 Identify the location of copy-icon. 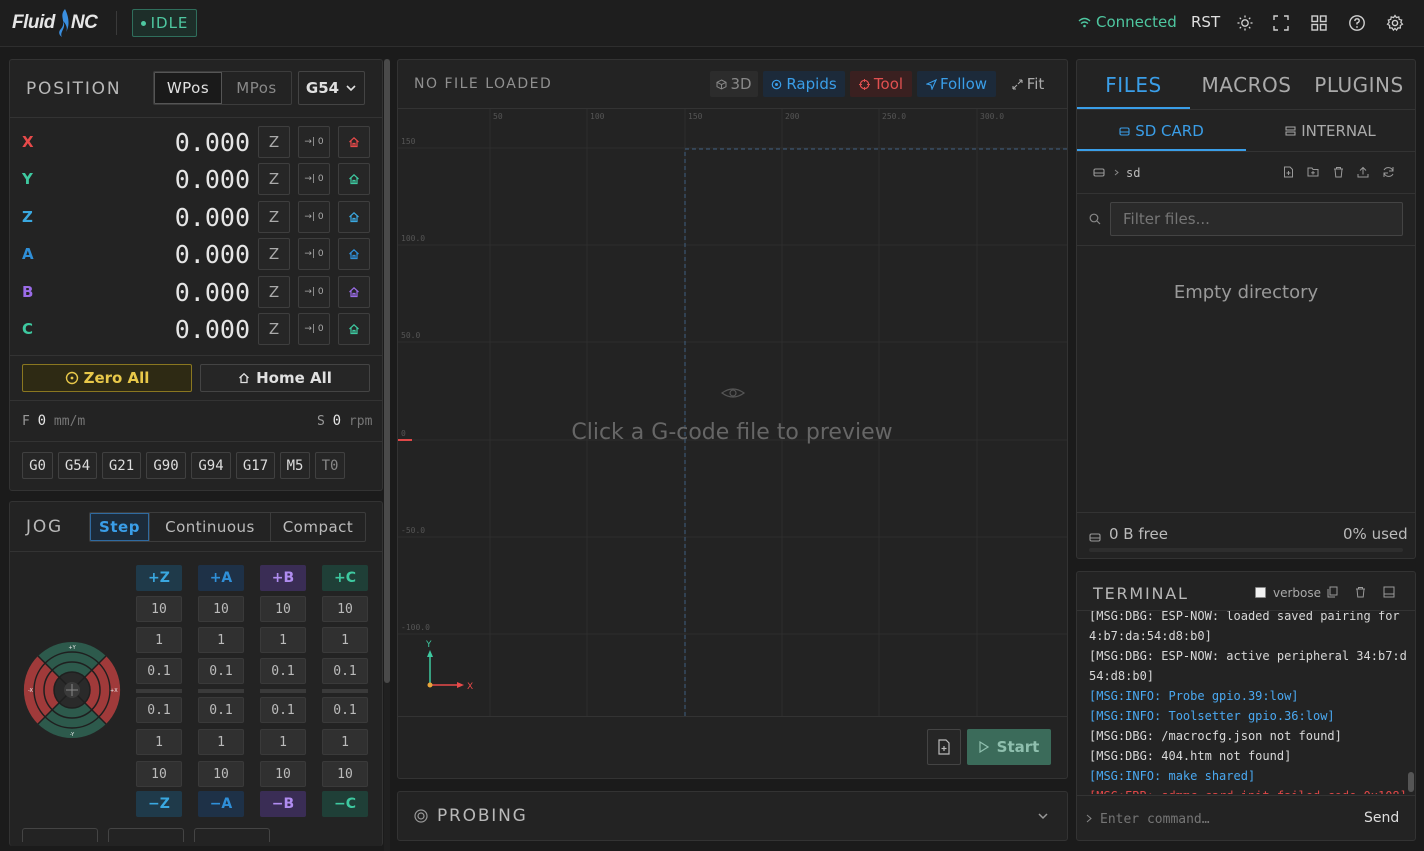
(1332, 592).